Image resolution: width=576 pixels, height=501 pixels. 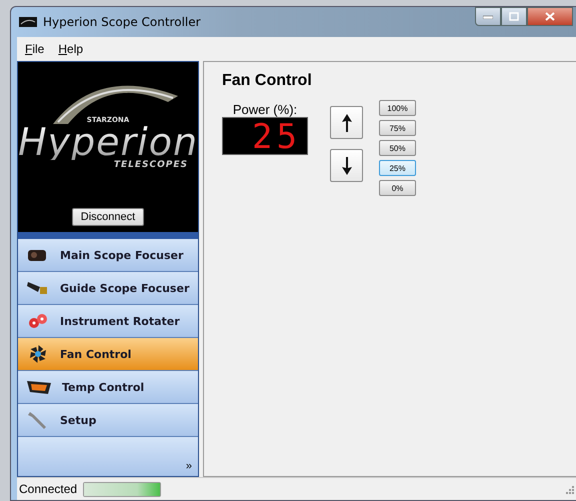 I want to click on decrease-button, so click(x=346, y=165).